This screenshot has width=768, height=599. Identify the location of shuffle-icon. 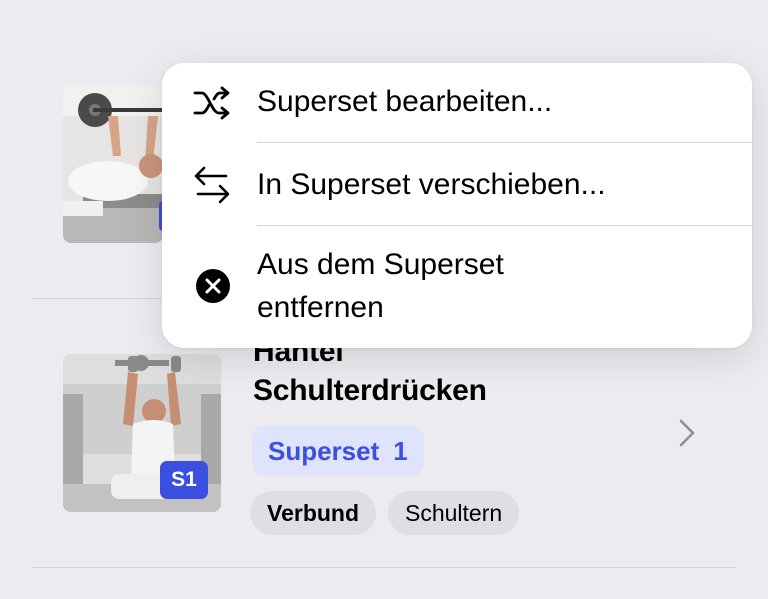
(212, 105).